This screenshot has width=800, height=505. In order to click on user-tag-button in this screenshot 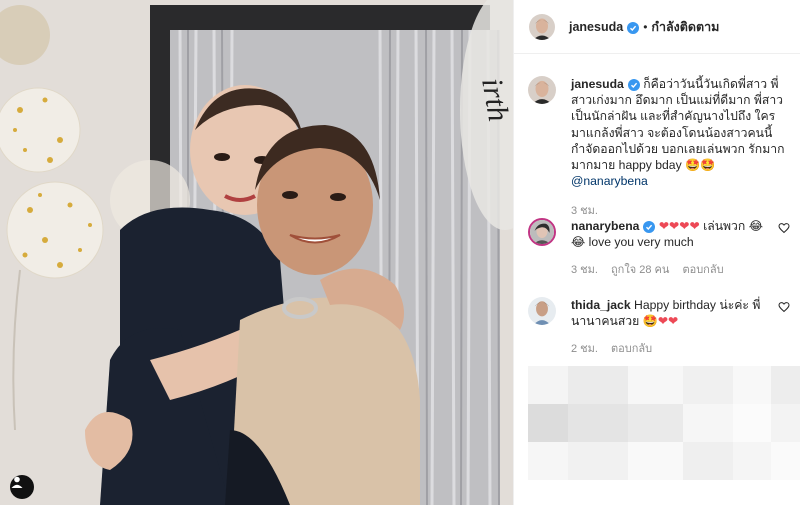, I will do `click(22, 487)`.